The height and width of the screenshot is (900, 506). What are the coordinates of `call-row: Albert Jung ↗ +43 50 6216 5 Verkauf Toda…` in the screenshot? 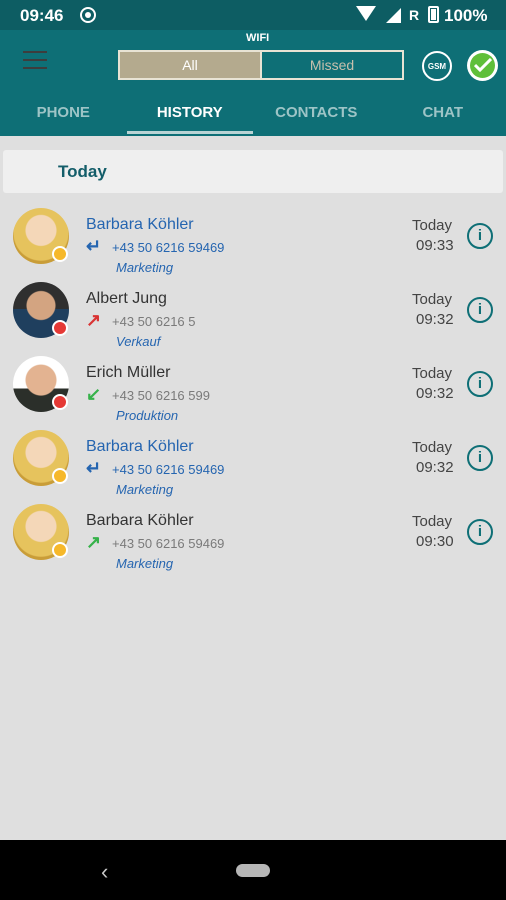 It's located at (253, 319).